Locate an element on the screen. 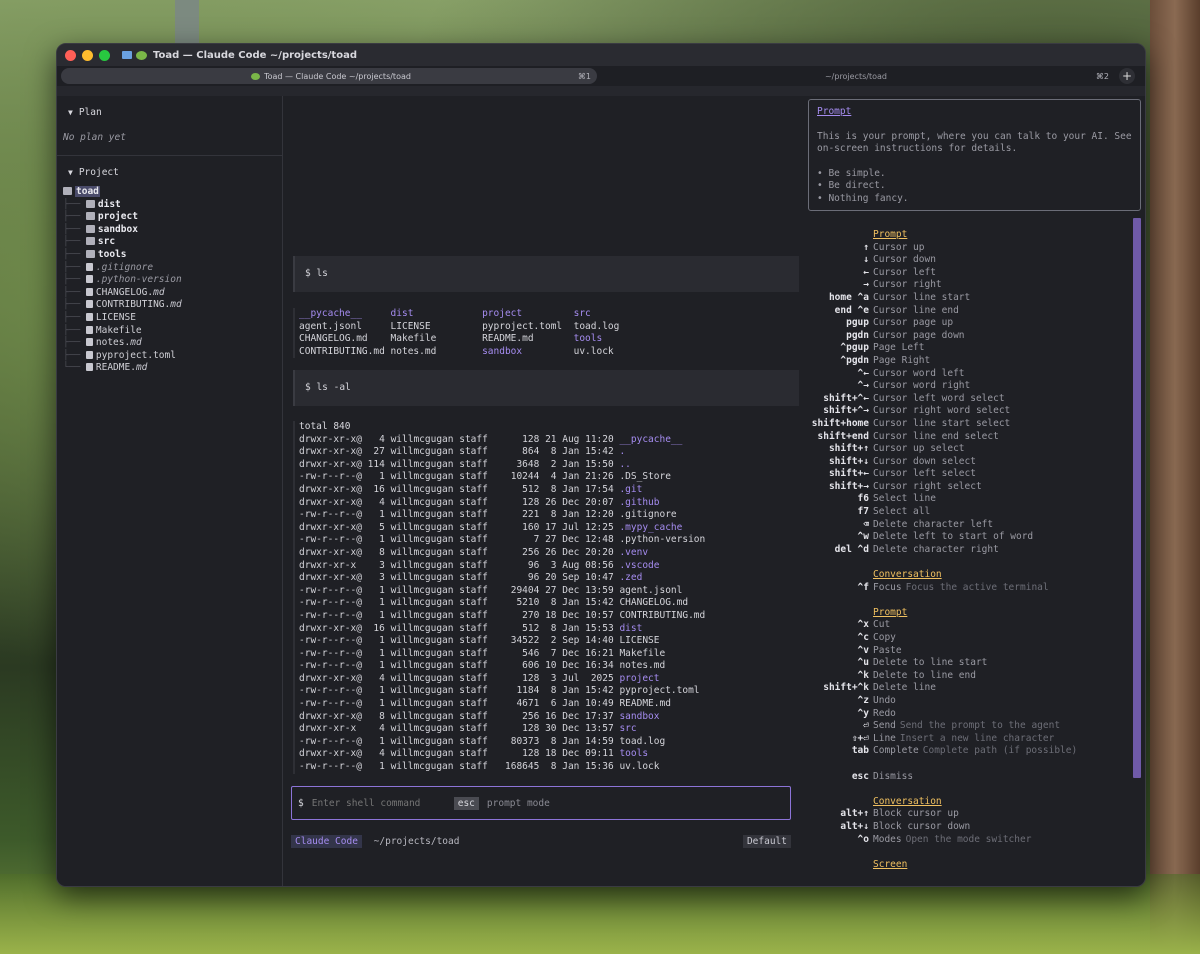 The height and width of the screenshot is (954, 1200). shell-command-input is located at coordinates (376, 803).